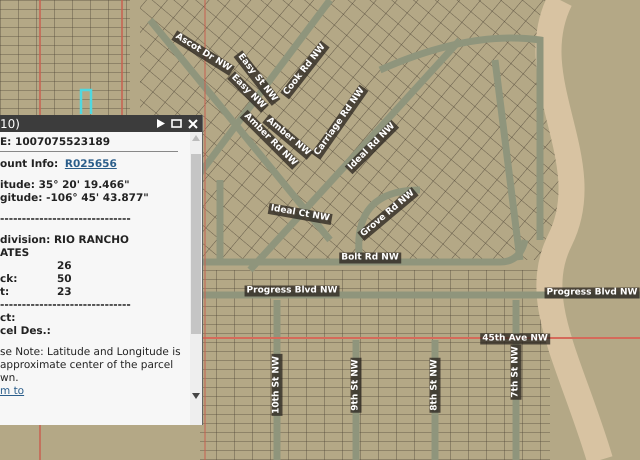 The width and height of the screenshot is (640, 460). Describe the element at coordinates (64, 292) in the screenshot. I see `info-value: 23` at that location.